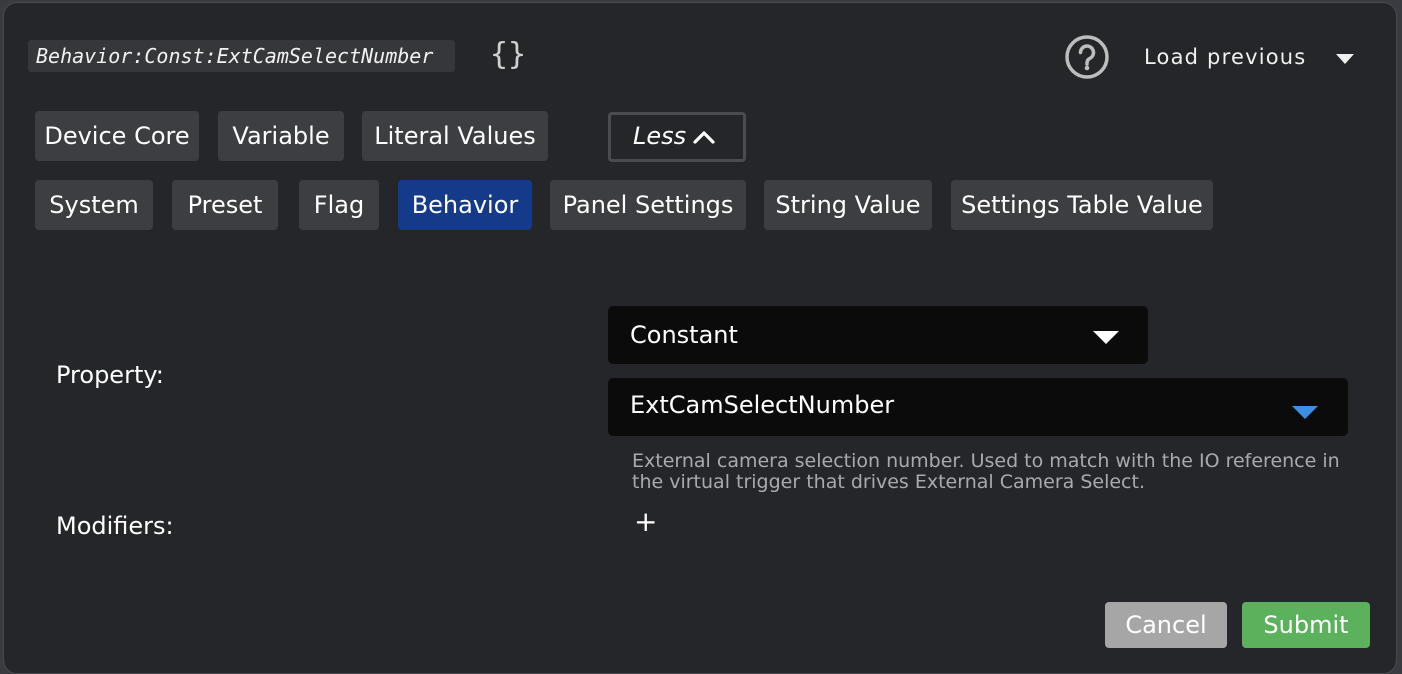 The height and width of the screenshot is (674, 1402). Describe the element at coordinates (978, 407) in the screenshot. I see `property-name-select: ExtCamSelectNumber` at that location.